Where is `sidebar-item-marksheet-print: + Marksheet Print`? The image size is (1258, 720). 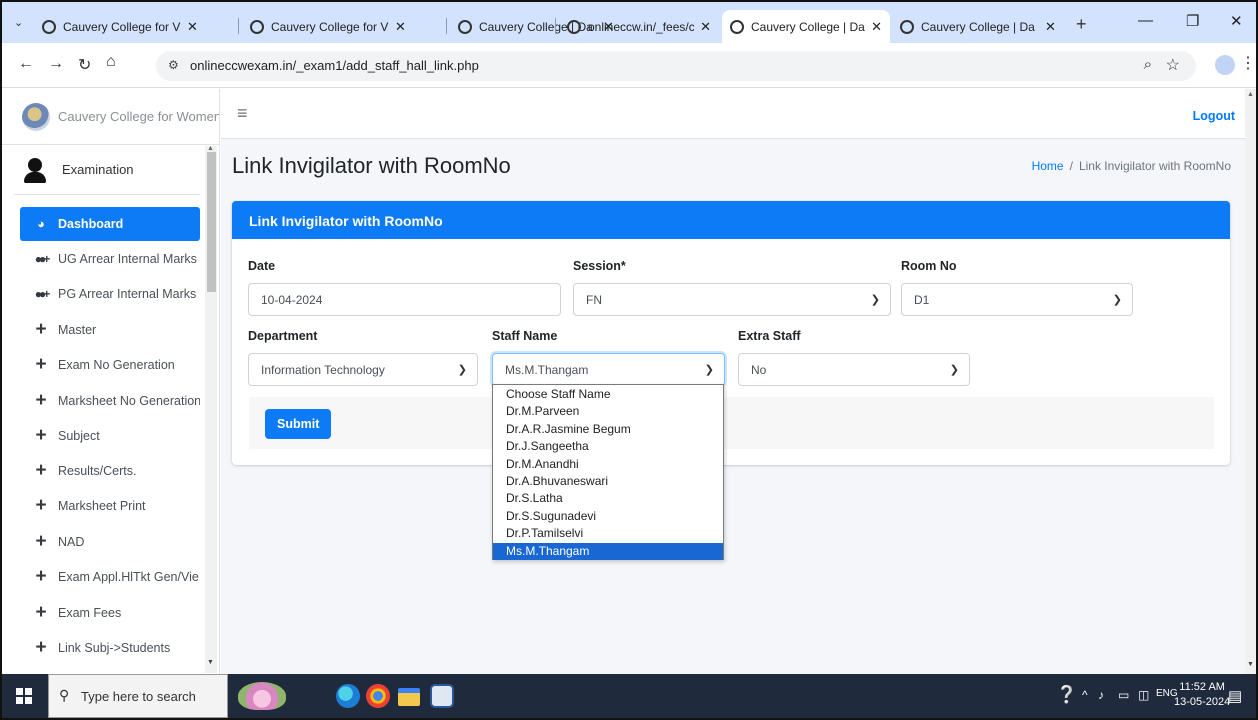
sidebar-item-marksheet-print: + Marksheet Print is located at coordinates (110, 506).